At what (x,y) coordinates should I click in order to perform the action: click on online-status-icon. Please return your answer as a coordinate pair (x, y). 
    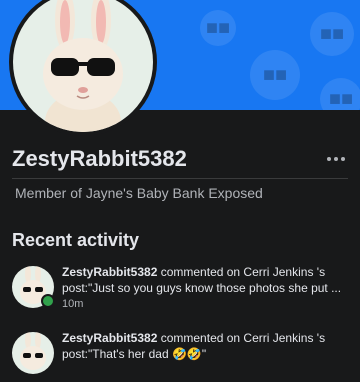
    Looking at the image, I should click on (48, 301).